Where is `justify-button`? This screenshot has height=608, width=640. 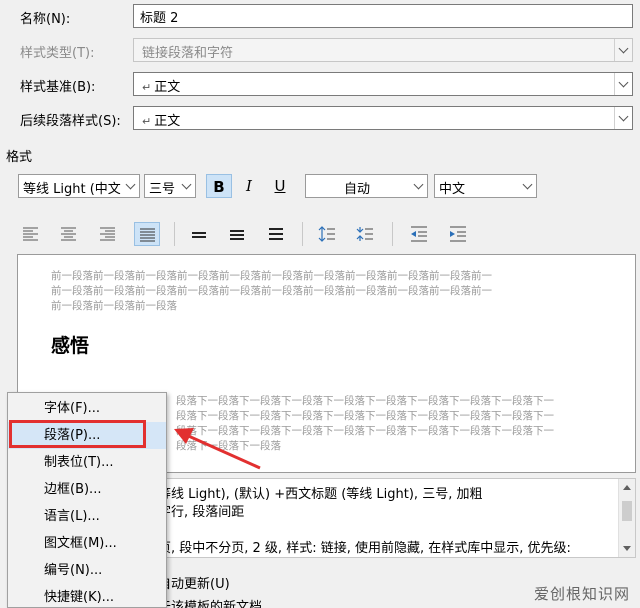 justify-button is located at coordinates (147, 234).